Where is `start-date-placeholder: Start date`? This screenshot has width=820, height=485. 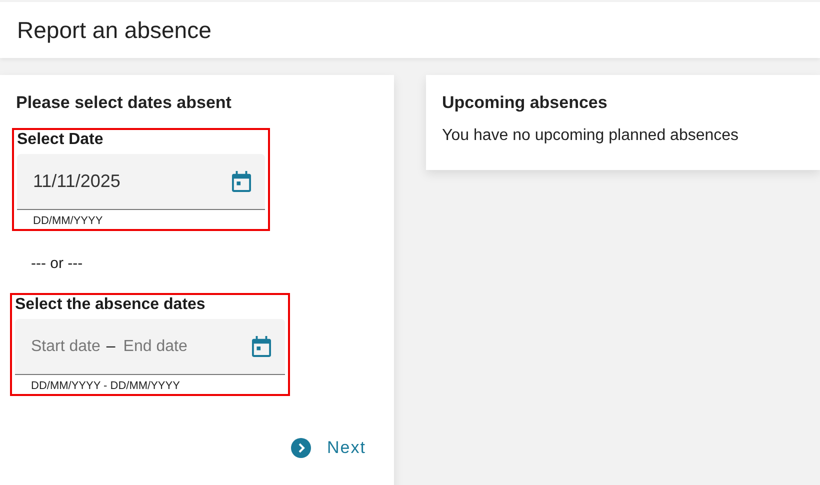
start-date-placeholder: Start date is located at coordinates (65, 347).